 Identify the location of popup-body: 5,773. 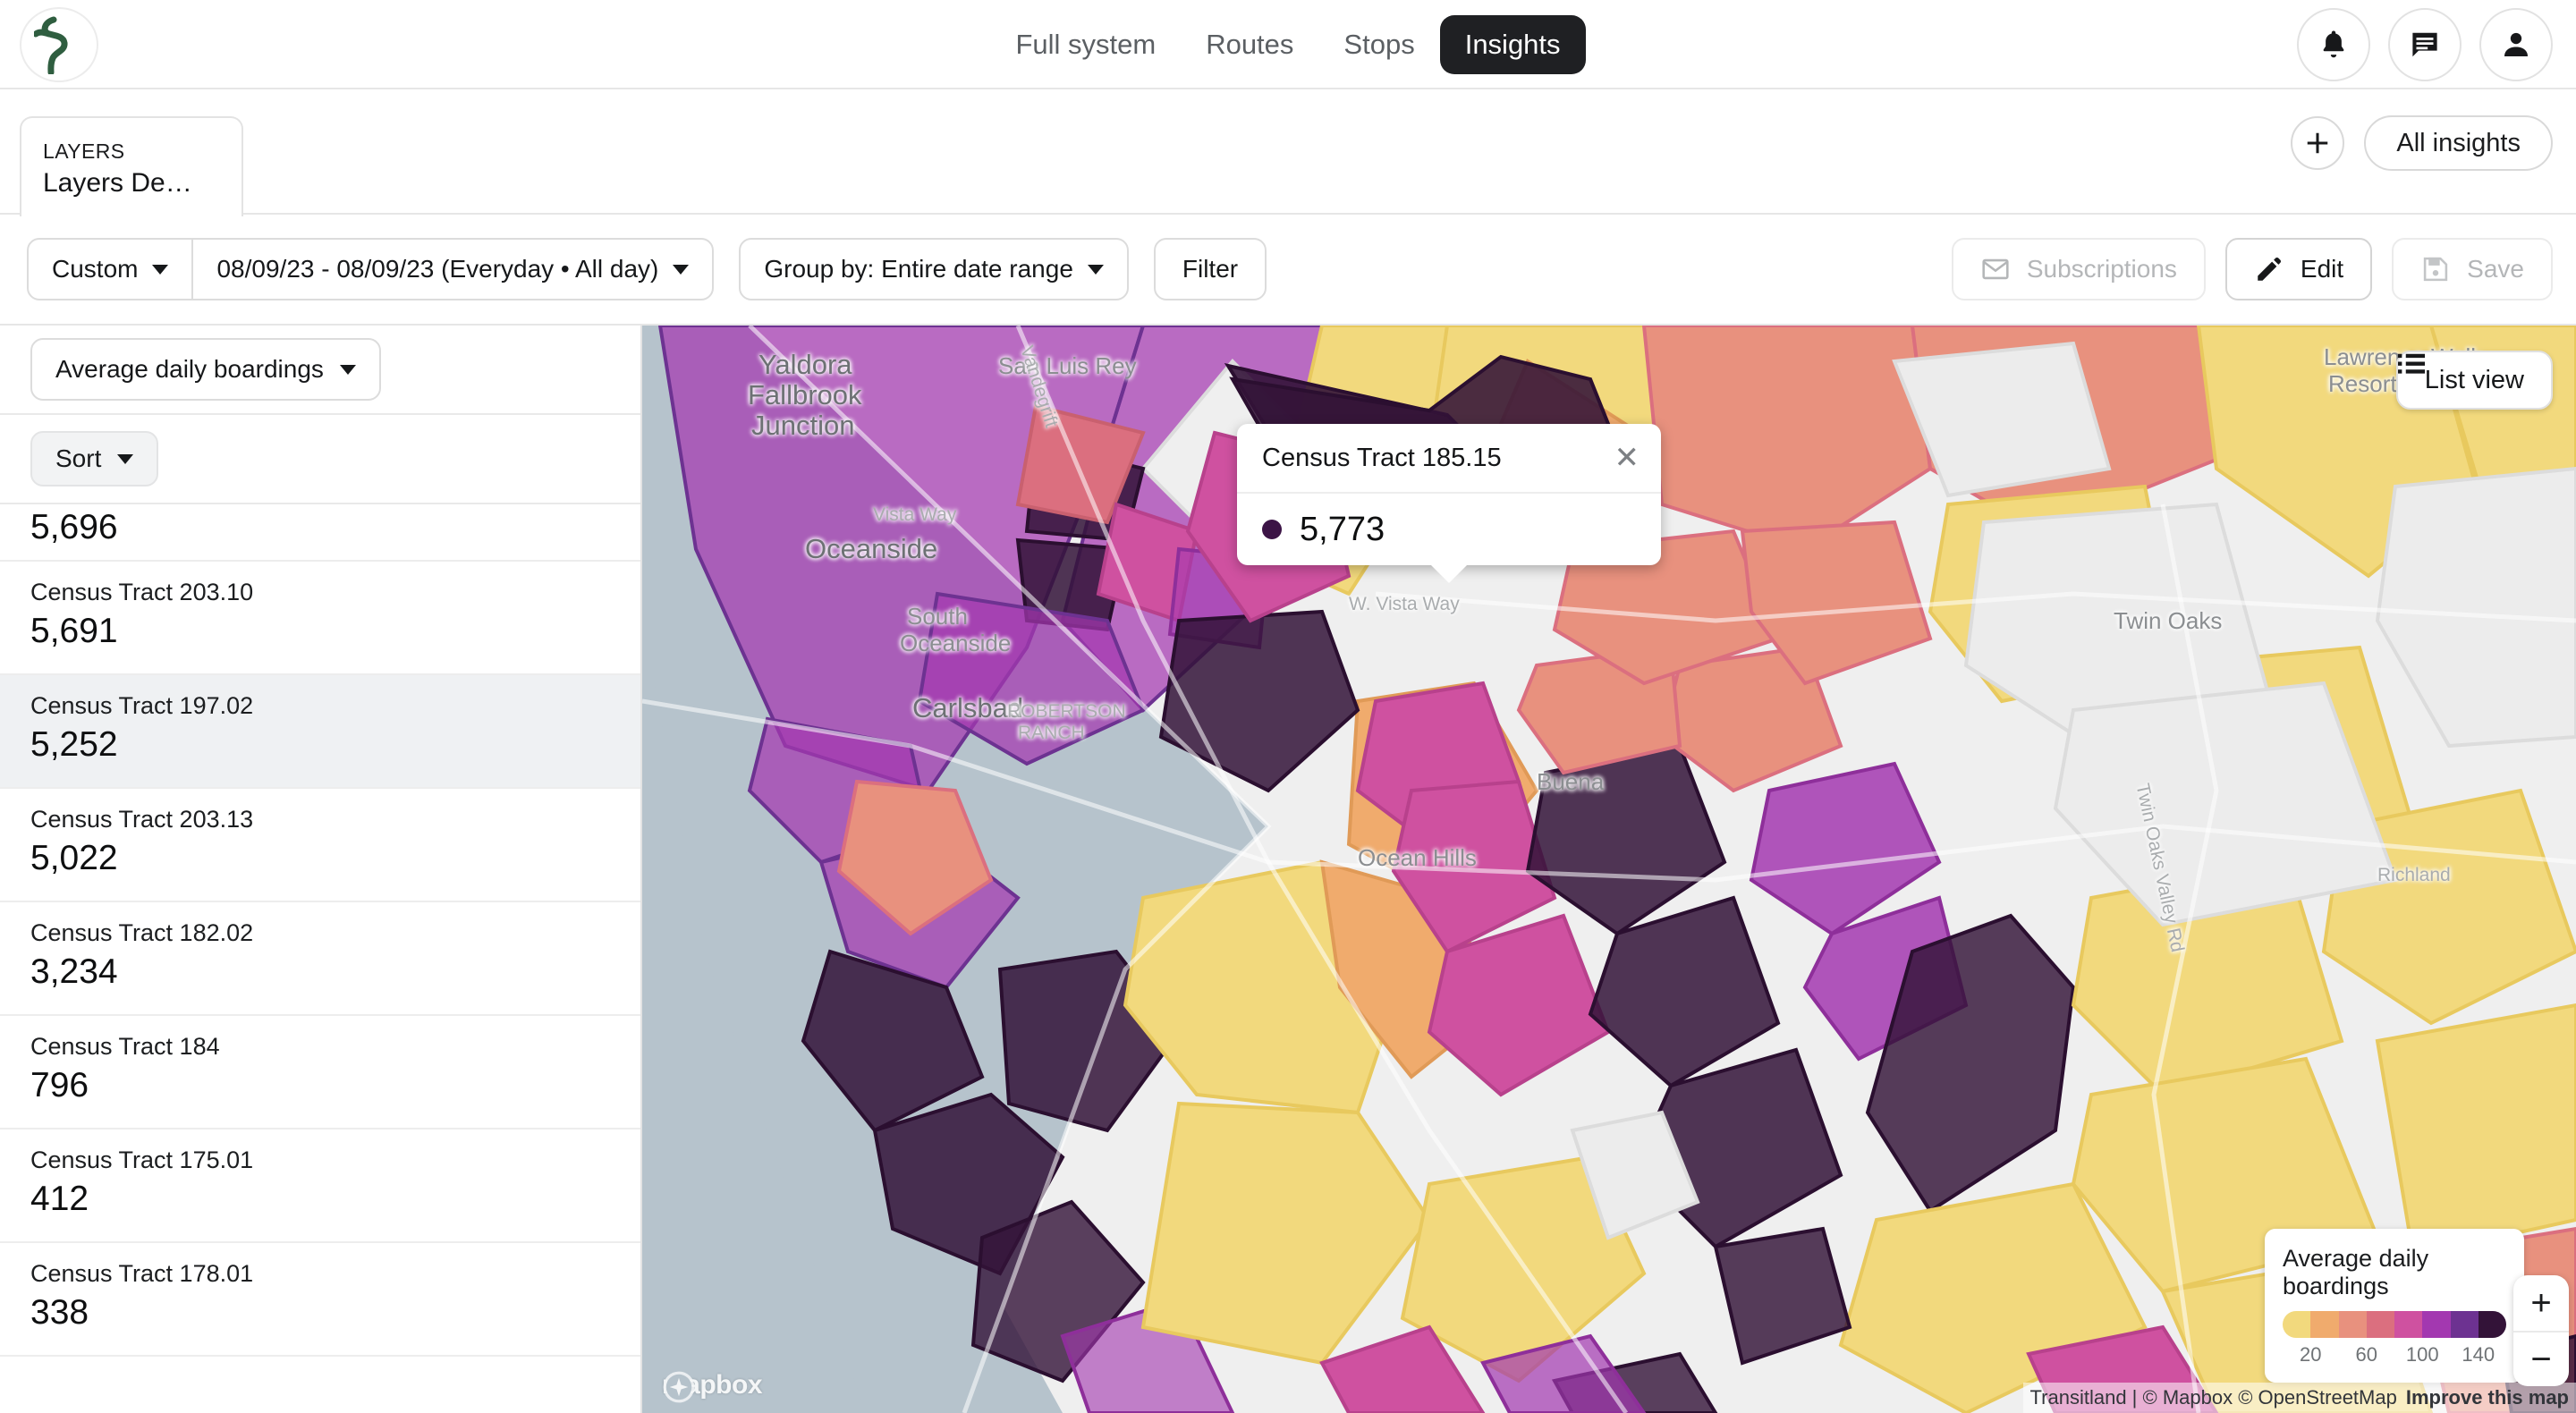
(1449, 529).